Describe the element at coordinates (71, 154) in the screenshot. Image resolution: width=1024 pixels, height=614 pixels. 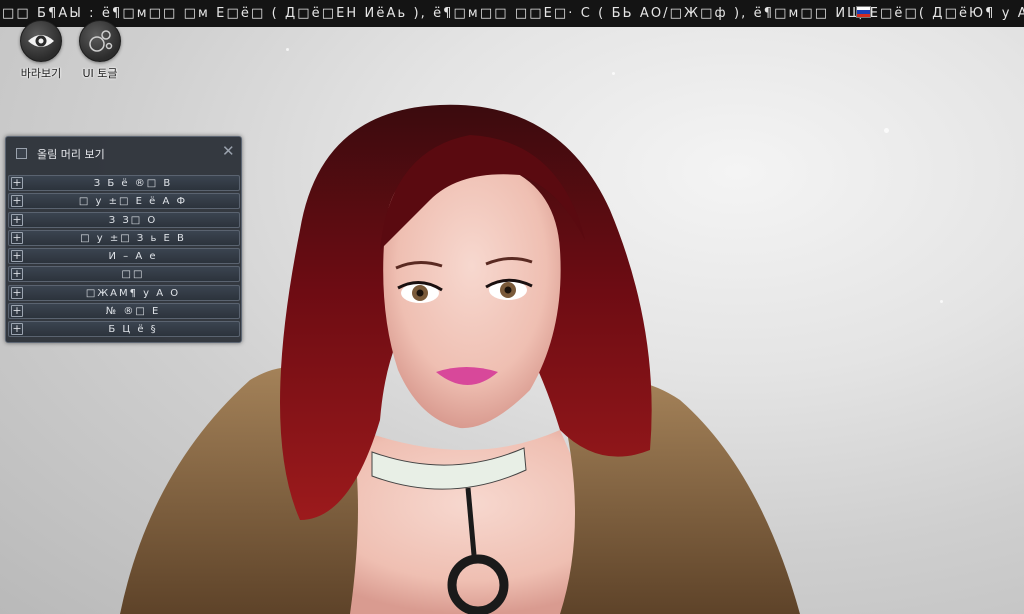
I see `panel-title: 올림 머리 보기` at that location.